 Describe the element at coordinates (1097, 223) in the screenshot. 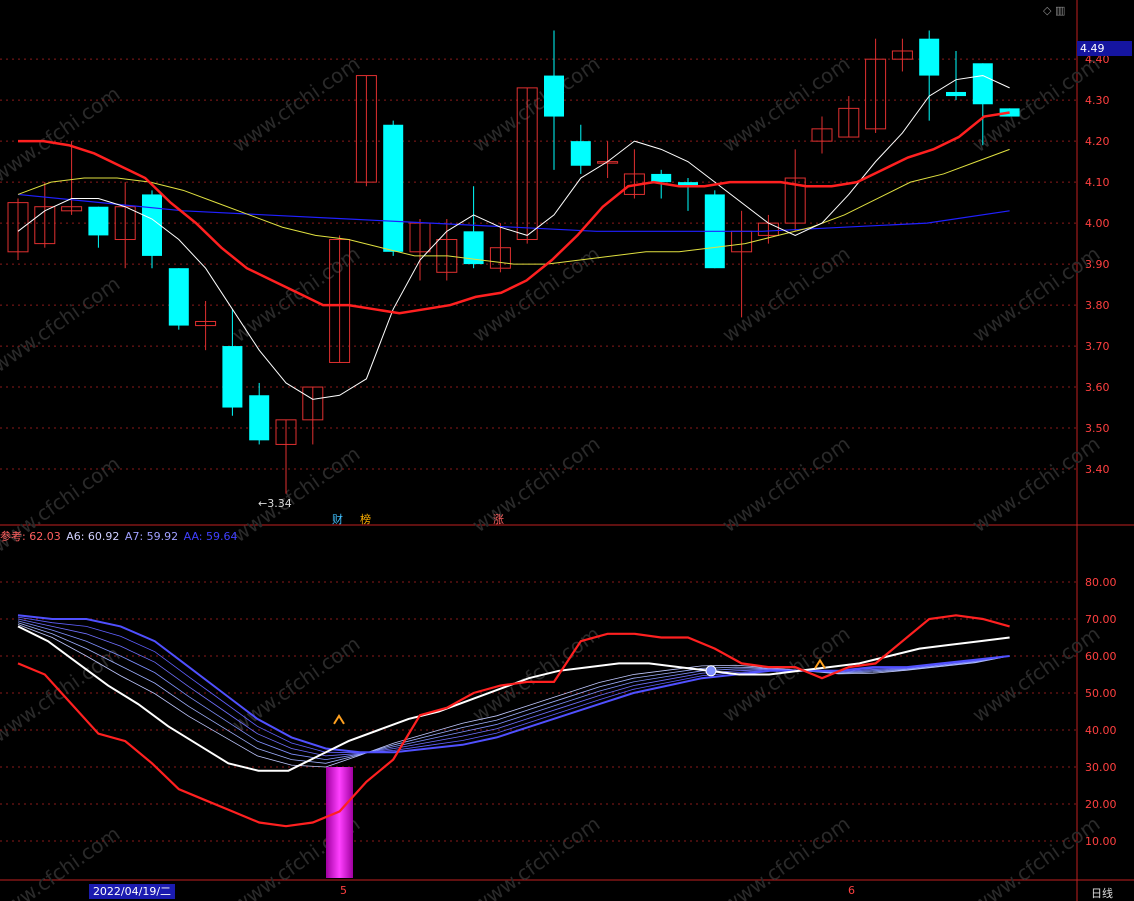

I see `price-tick-label: 4.00` at that location.